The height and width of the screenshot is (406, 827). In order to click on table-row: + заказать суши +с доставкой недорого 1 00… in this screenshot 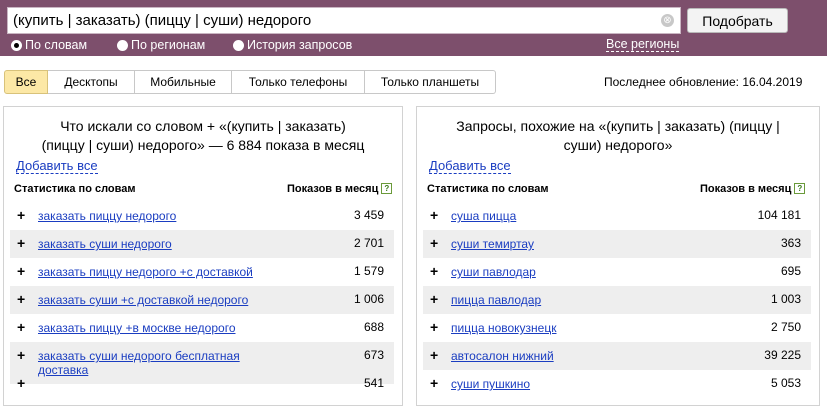, I will do `click(202, 300)`.